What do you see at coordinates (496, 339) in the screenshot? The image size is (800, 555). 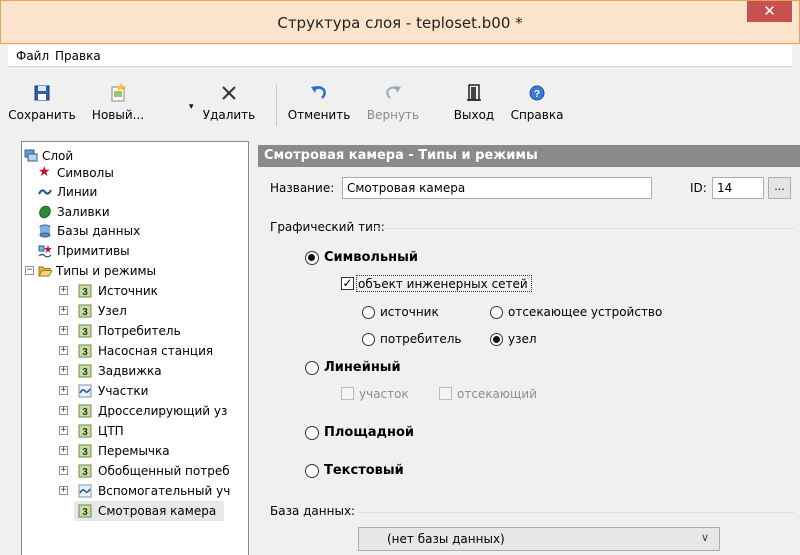 I see `node-radio` at bounding box center [496, 339].